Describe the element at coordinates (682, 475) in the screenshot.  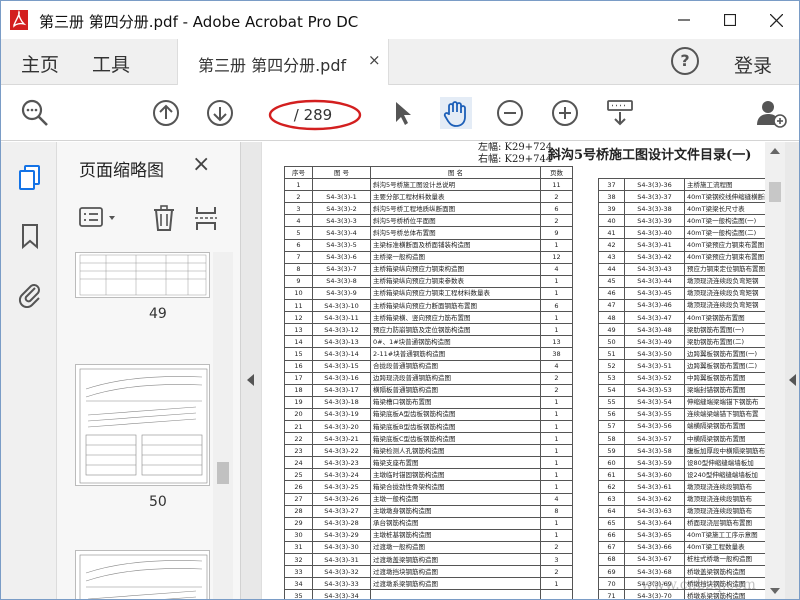
I see `toc-row: 61 S4-3(3)-60 设240型伸缩缝端墙板加` at that location.